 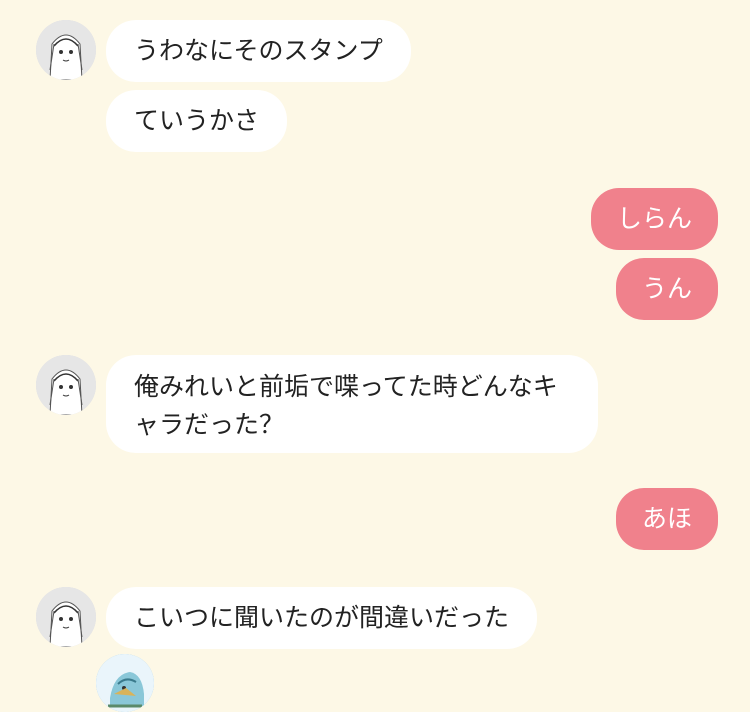 What do you see at coordinates (666, 519) in the screenshot?
I see `message-bubble-outgoing: あほ` at bounding box center [666, 519].